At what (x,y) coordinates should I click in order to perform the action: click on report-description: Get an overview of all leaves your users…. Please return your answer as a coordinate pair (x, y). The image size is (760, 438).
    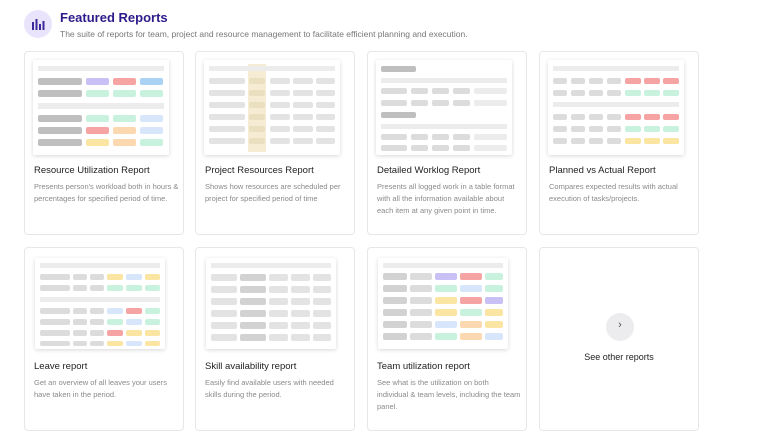
    Looking at the image, I should click on (100, 388).